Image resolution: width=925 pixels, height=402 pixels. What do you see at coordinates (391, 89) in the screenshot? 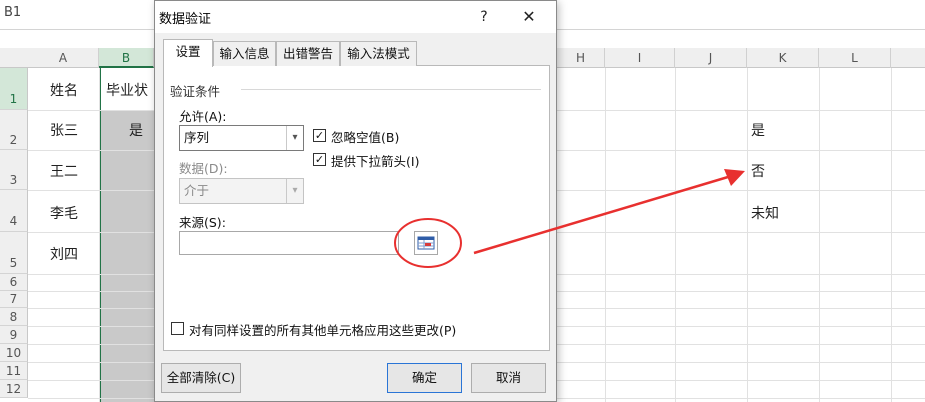
I see `group-divider` at bounding box center [391, 89].